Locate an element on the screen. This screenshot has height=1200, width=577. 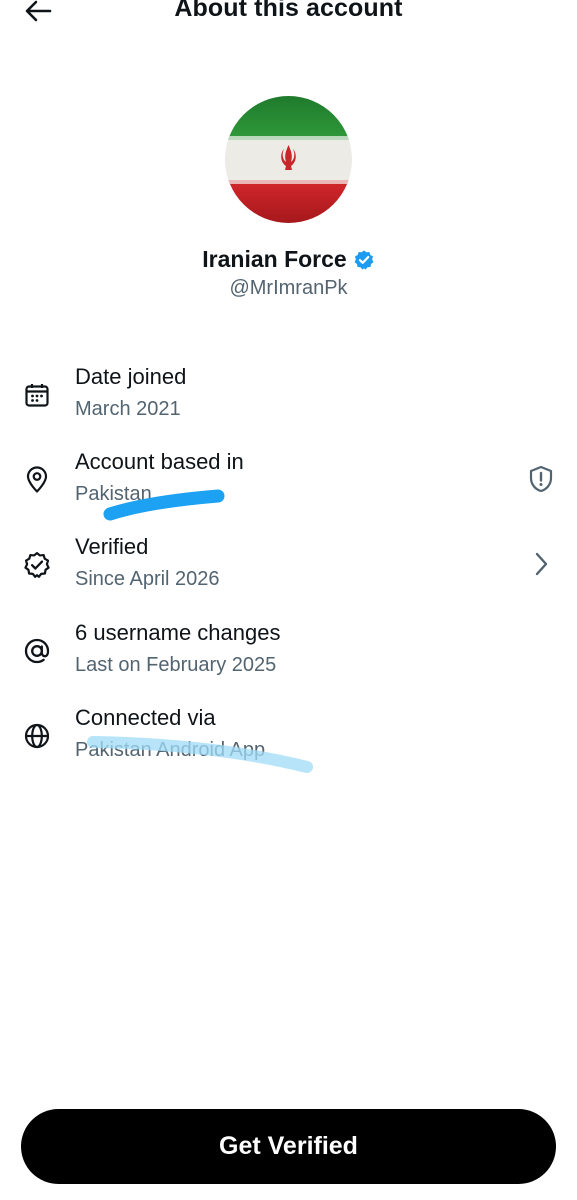
detail-row-date-joined: Date joined March 2021 is located at coordinates (288, 404).